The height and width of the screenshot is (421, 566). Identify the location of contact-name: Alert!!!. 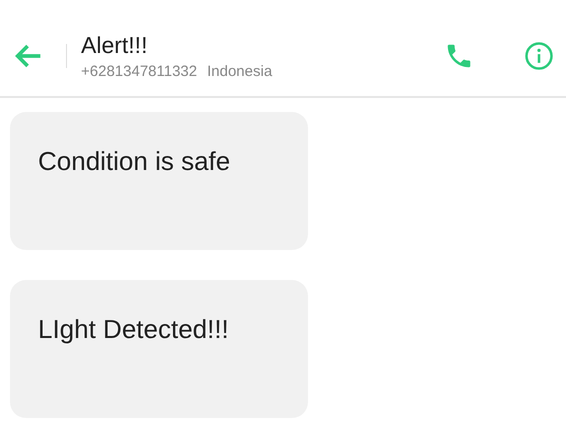
(114, 45).